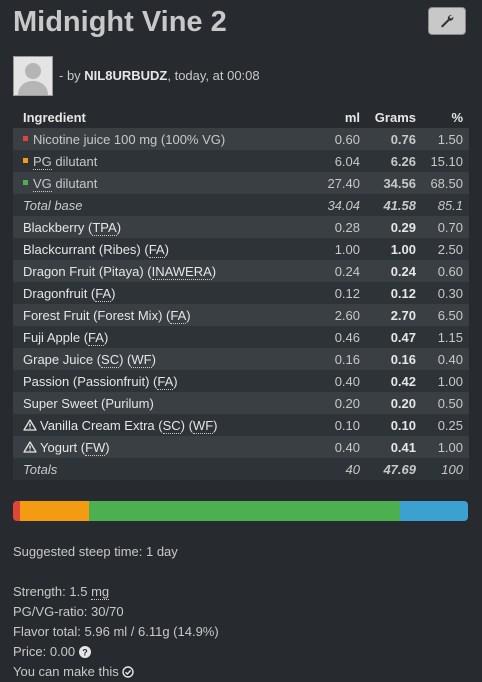 This screenshot has width=482, height=682. Describe the element at coordinates (54, 117) in the screenshot. I see `col-ingredient: Ingredient` at that location.